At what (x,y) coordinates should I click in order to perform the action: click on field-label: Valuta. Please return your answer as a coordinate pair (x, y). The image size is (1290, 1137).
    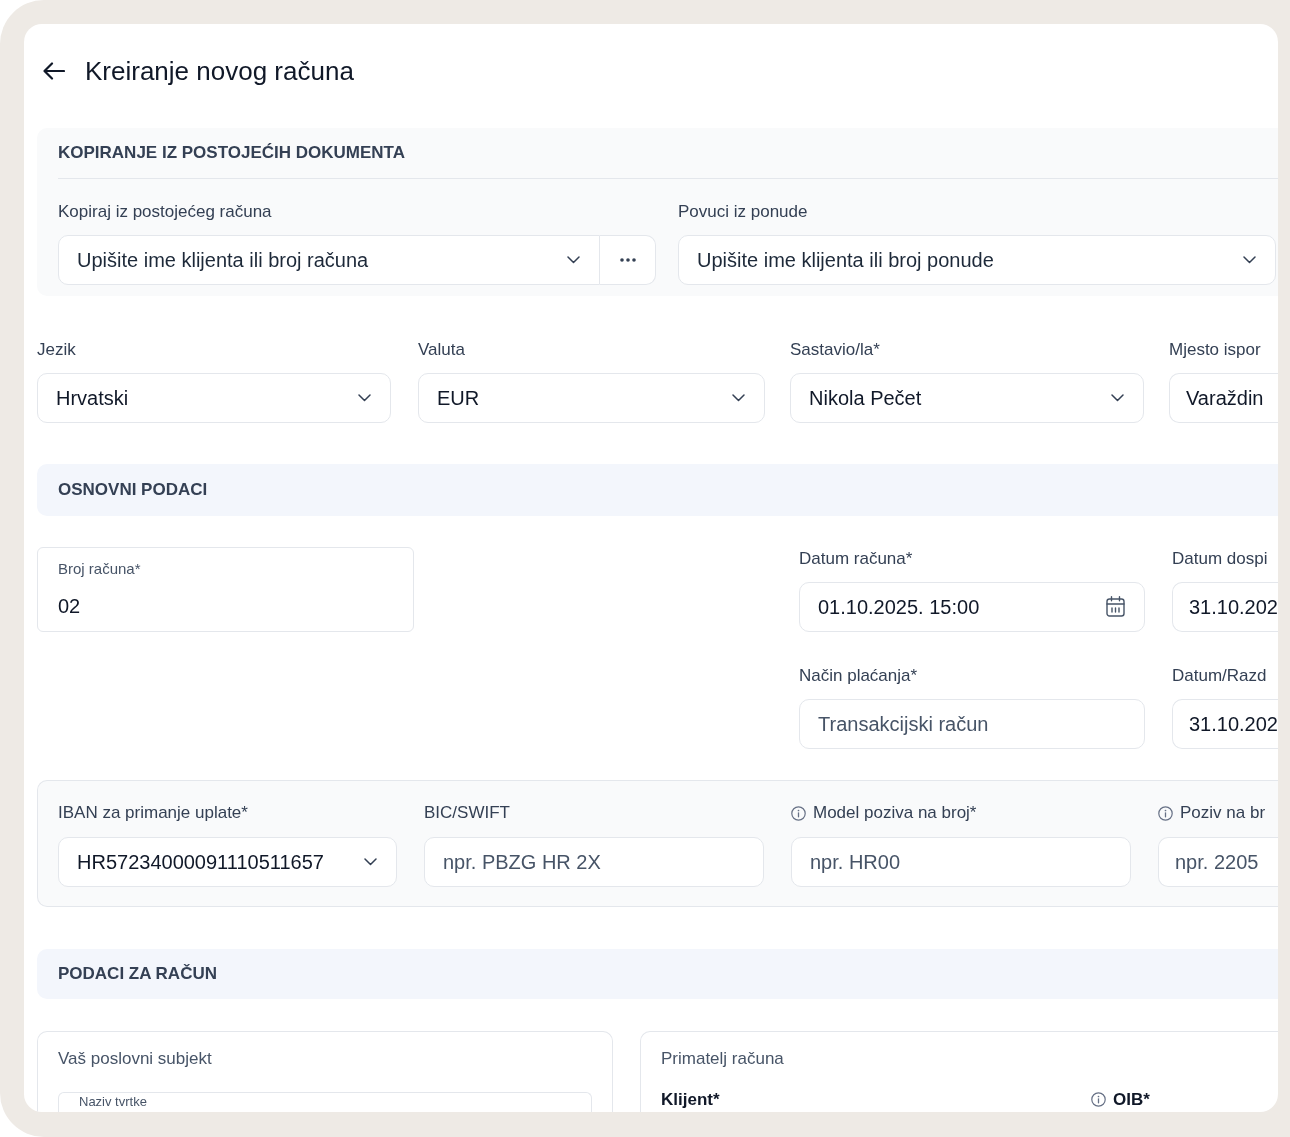
    Looking at the image, I should click on (441, 350).